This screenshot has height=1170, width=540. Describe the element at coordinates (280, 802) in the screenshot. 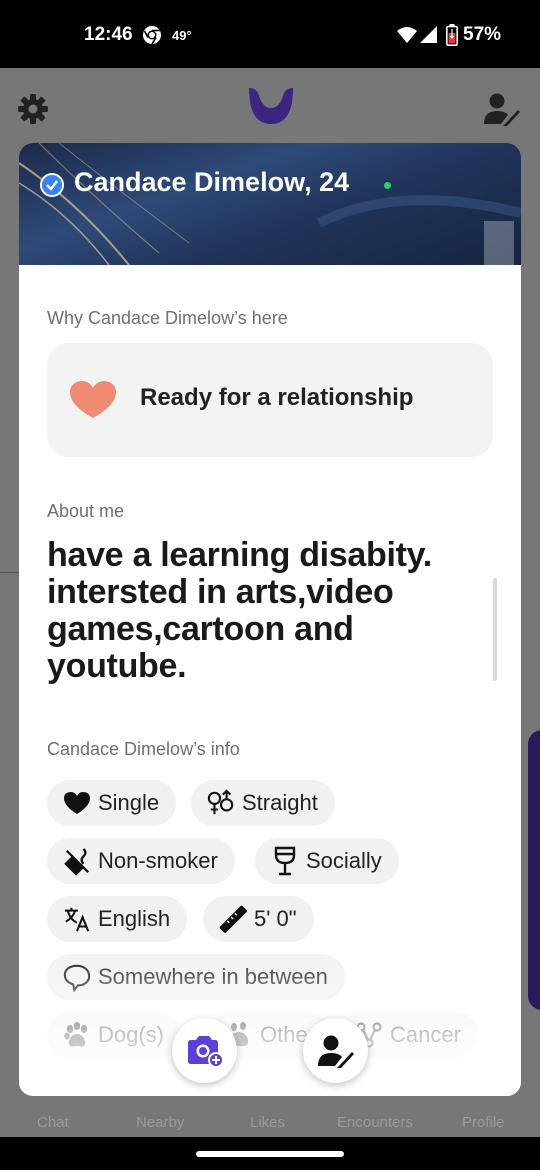

I see `chip-label: Straight` at that location.